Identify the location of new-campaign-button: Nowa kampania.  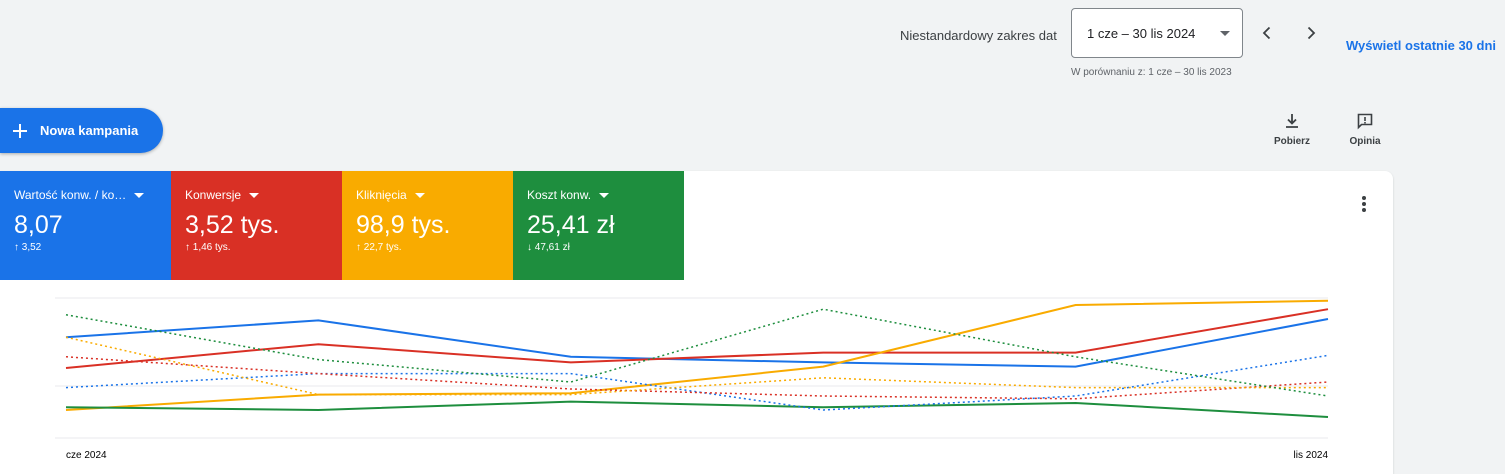
(81, 130).